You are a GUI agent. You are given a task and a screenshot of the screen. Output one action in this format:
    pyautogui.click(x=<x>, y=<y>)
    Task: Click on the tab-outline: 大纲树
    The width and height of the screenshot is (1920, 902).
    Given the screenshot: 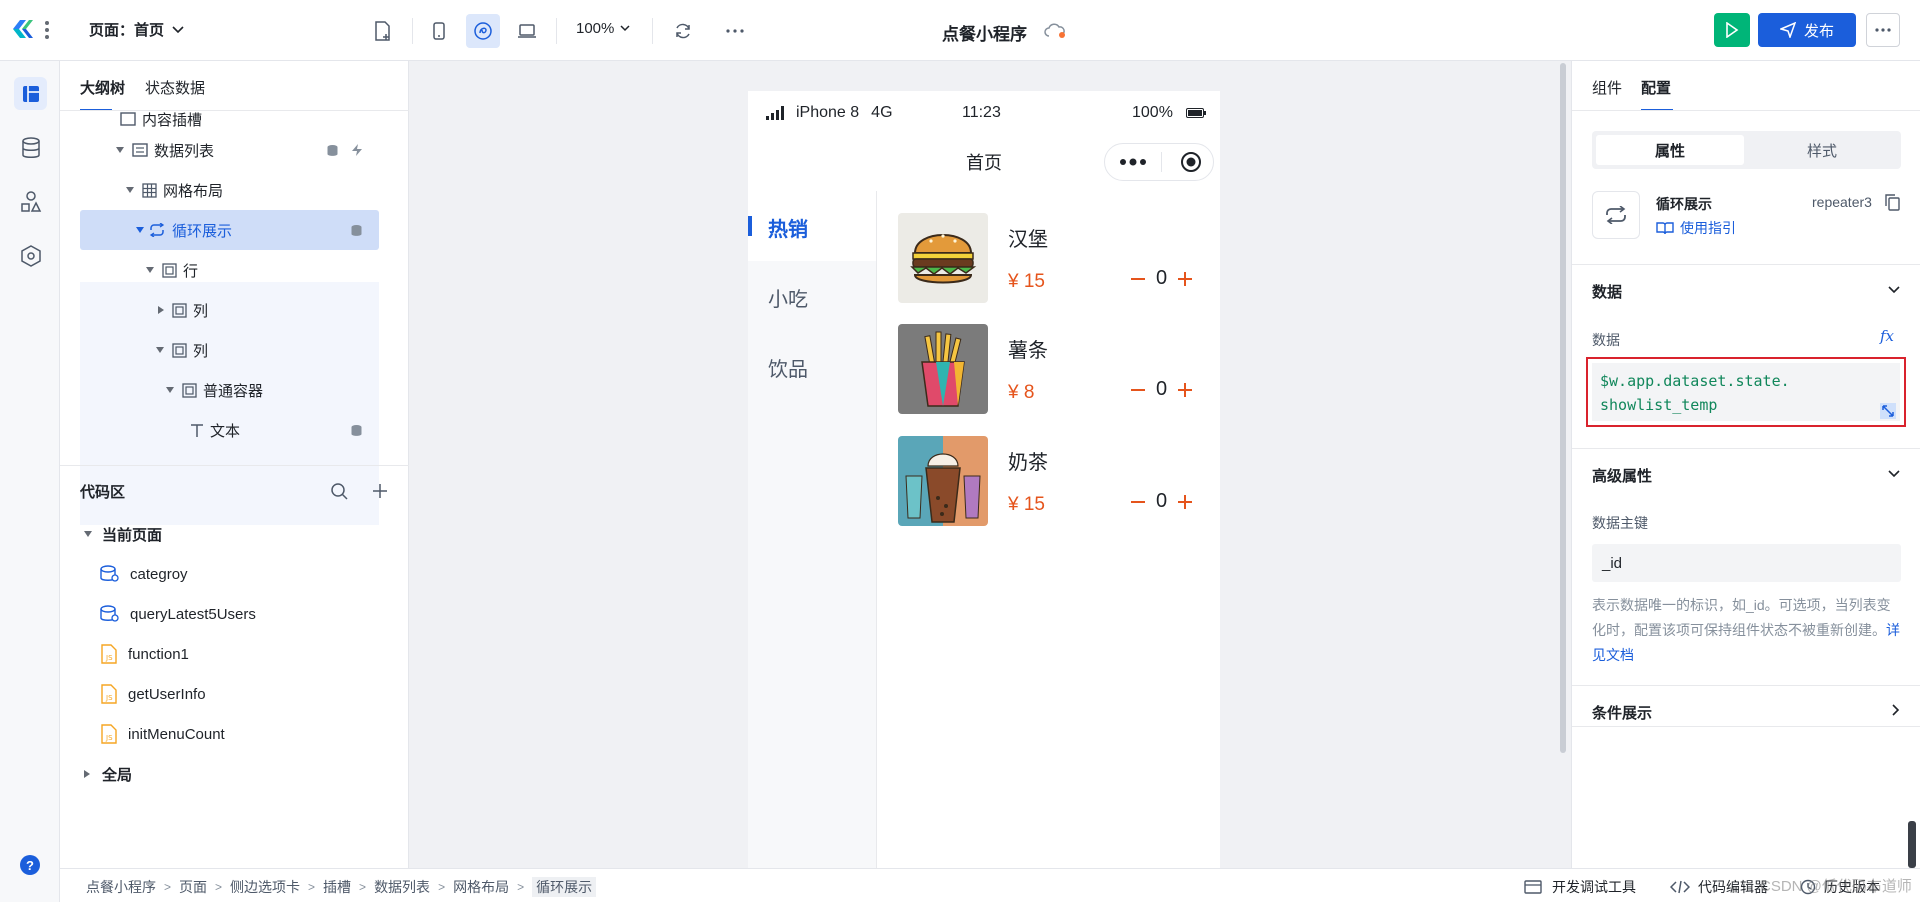 What is the action you would take?
    pyautogui.click(x=102, y=87)
    